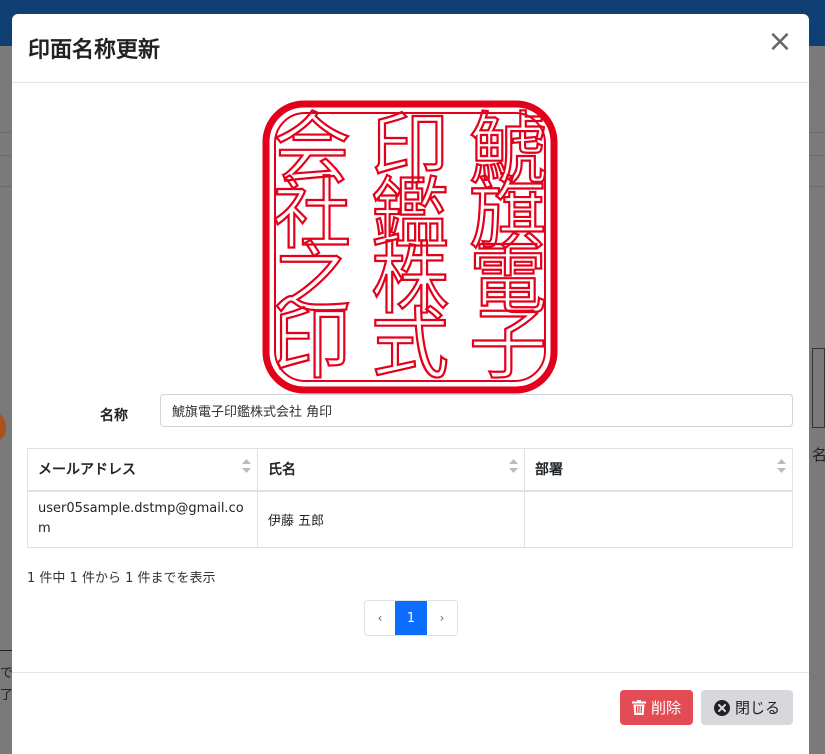  What do you see at coordinates (142, 519) in the screenshot?
I see `cell-email: user05sample.dstmp@gmail.com` at bounding box center [142, 519].